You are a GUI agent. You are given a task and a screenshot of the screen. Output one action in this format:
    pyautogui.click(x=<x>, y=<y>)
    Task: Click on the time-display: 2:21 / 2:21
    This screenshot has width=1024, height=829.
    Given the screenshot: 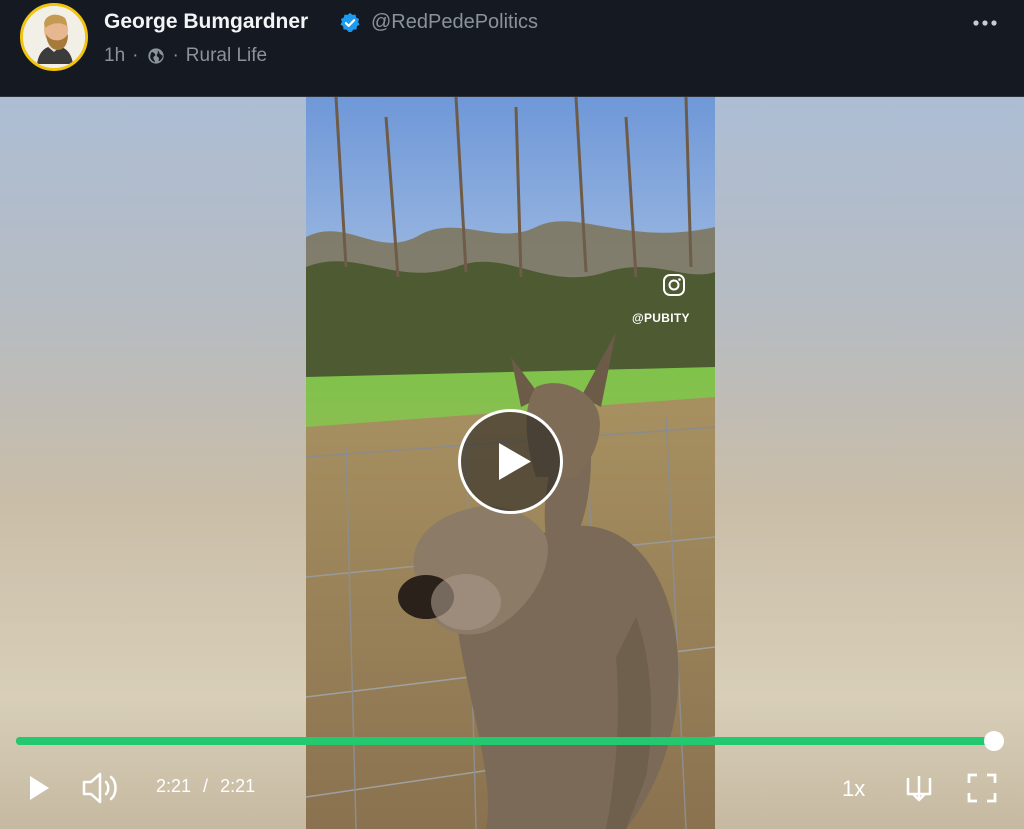 What is the action you would take?
    pyautogui.click(x=205, y=786)
    